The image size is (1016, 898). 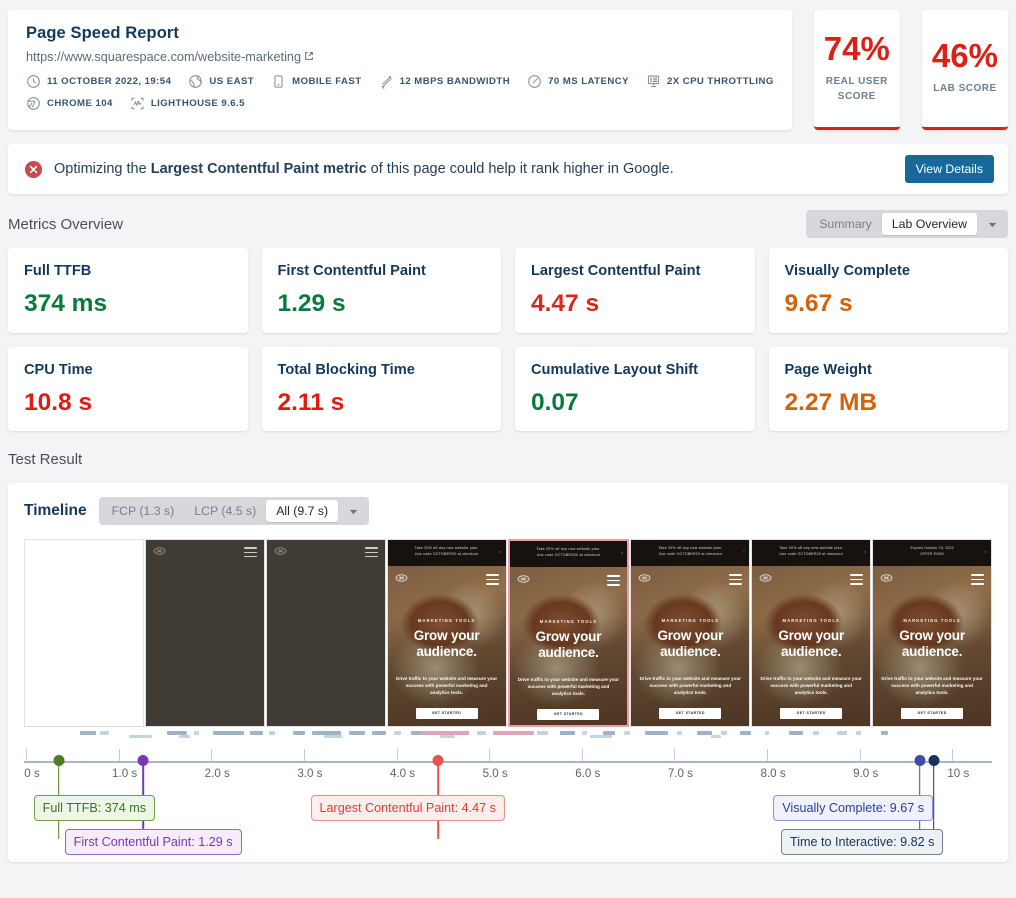 I want to click on metric-card-largest-contentful-paint: Largest Contentful Paint 4.47 s, so click(x=635, y=290).